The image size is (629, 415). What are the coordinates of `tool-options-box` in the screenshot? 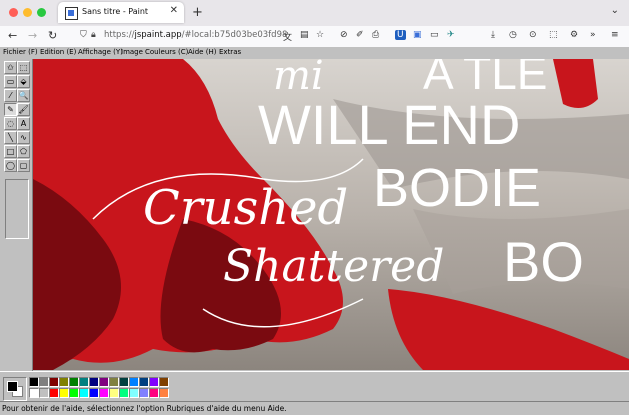 It's located at (17, 209).